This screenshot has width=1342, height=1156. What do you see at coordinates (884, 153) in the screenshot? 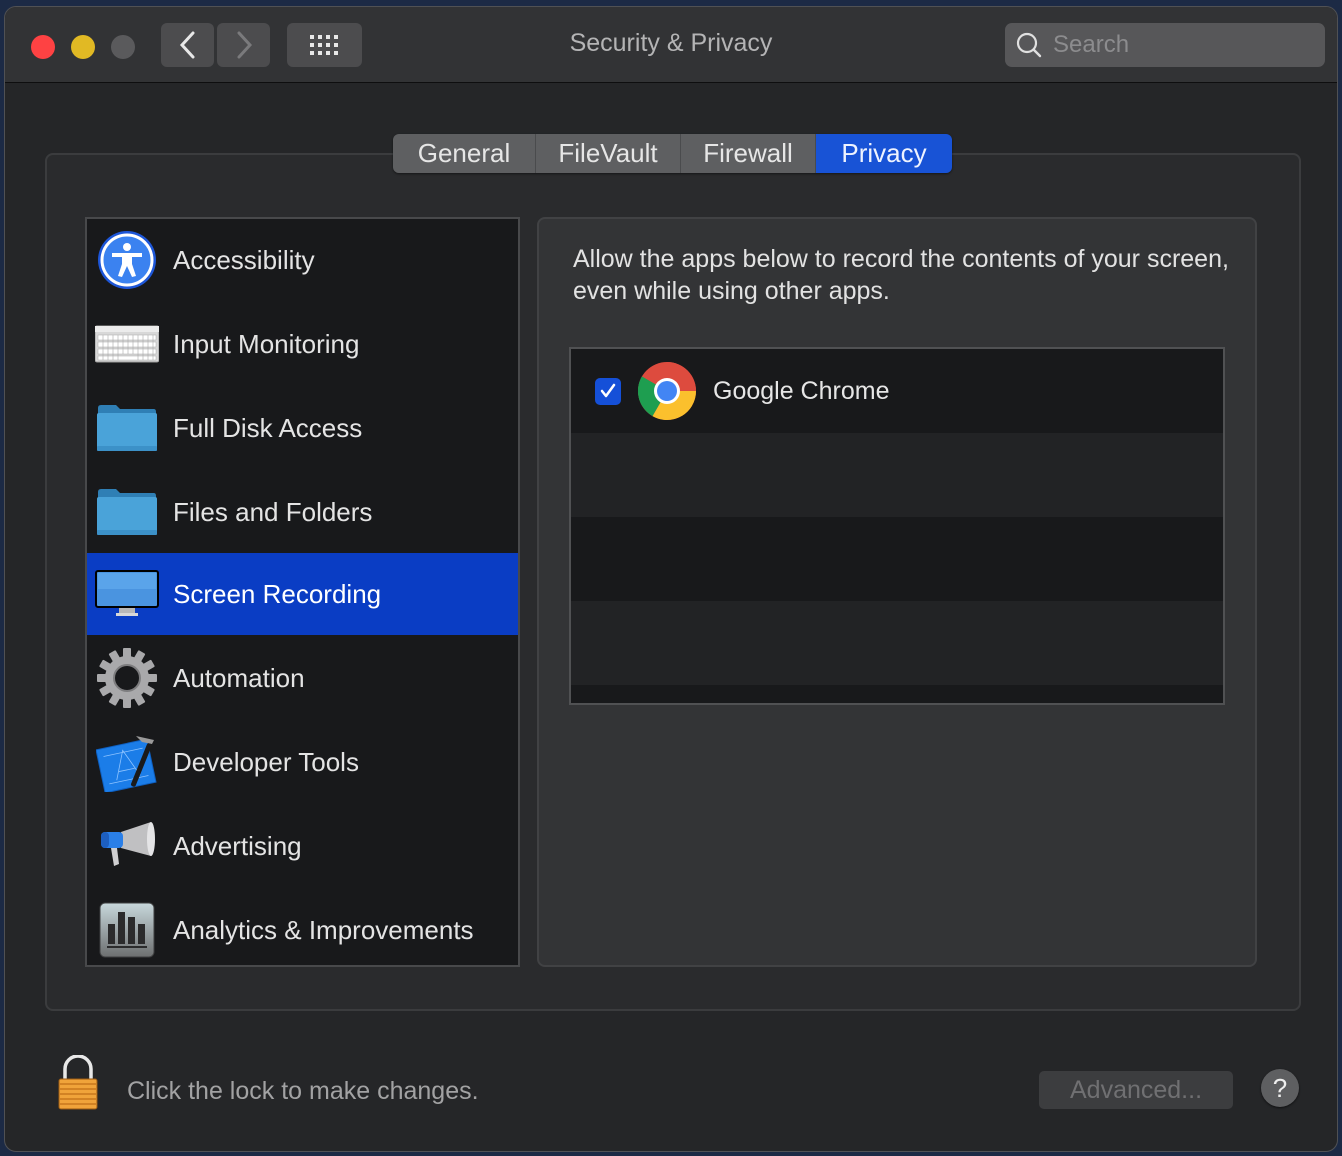
I see `tab-privacy: Privacy` at bounding box center [884, 153].